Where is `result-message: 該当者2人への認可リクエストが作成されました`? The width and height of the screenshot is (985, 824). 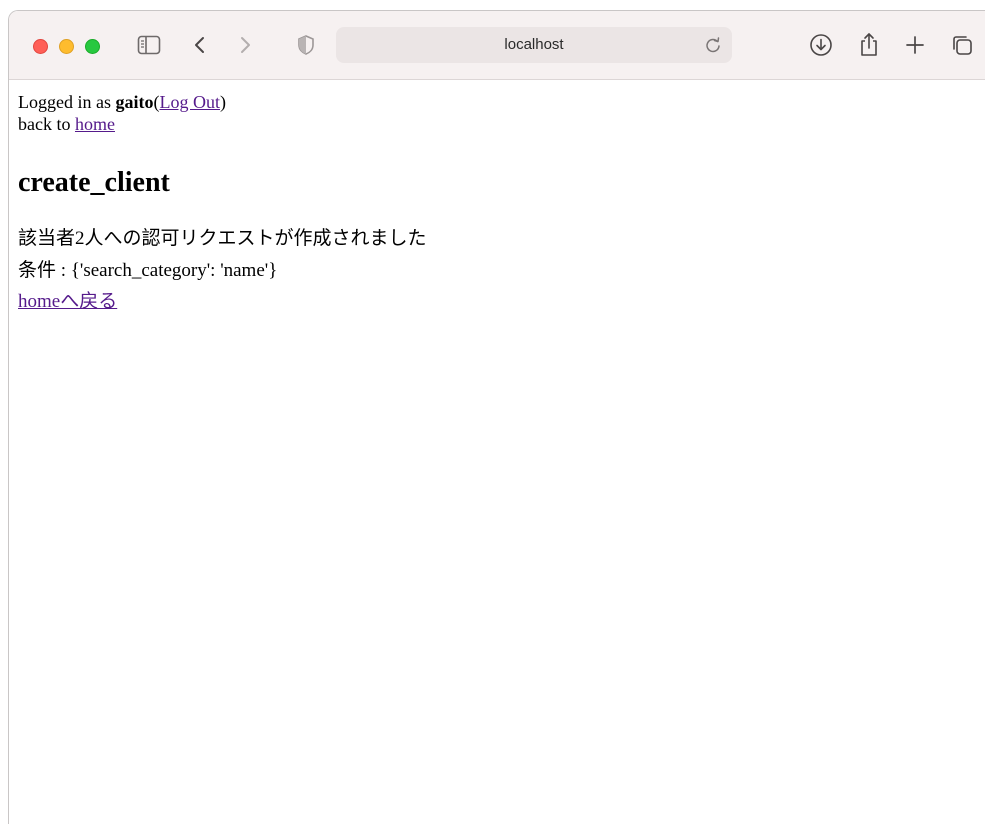 result-message: 該当者2人への認可リクエストが作成されました is located at coordinates (222, 238).